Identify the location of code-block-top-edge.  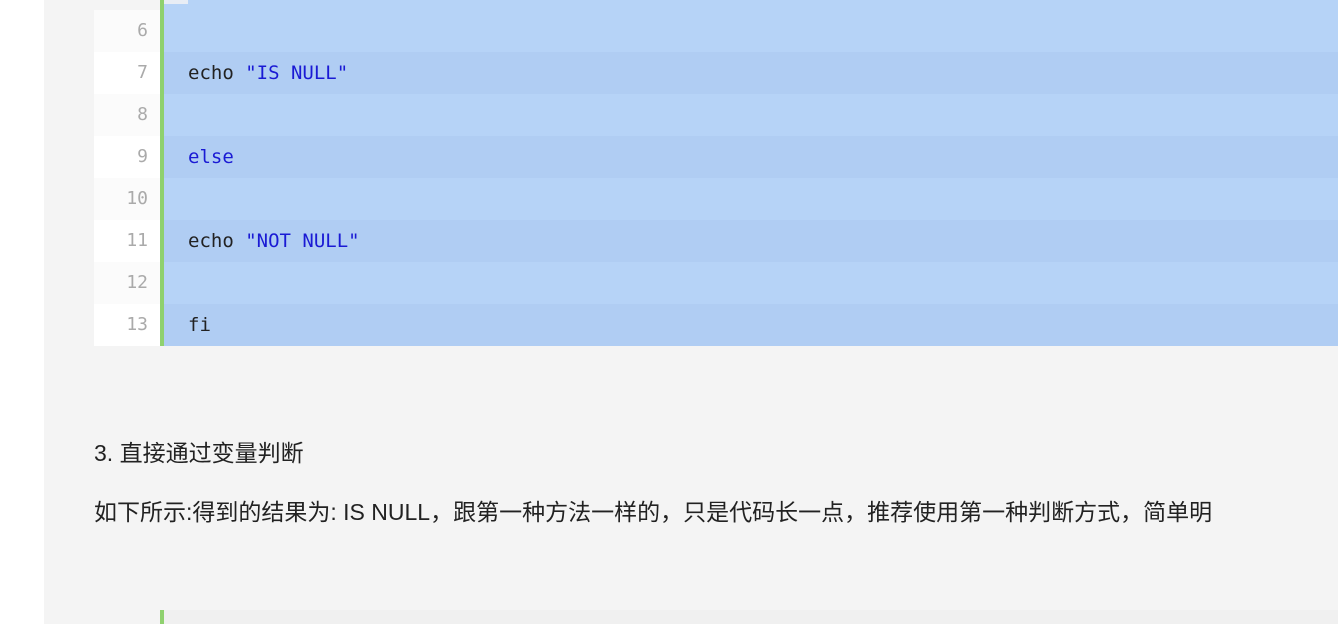
(716, 5).